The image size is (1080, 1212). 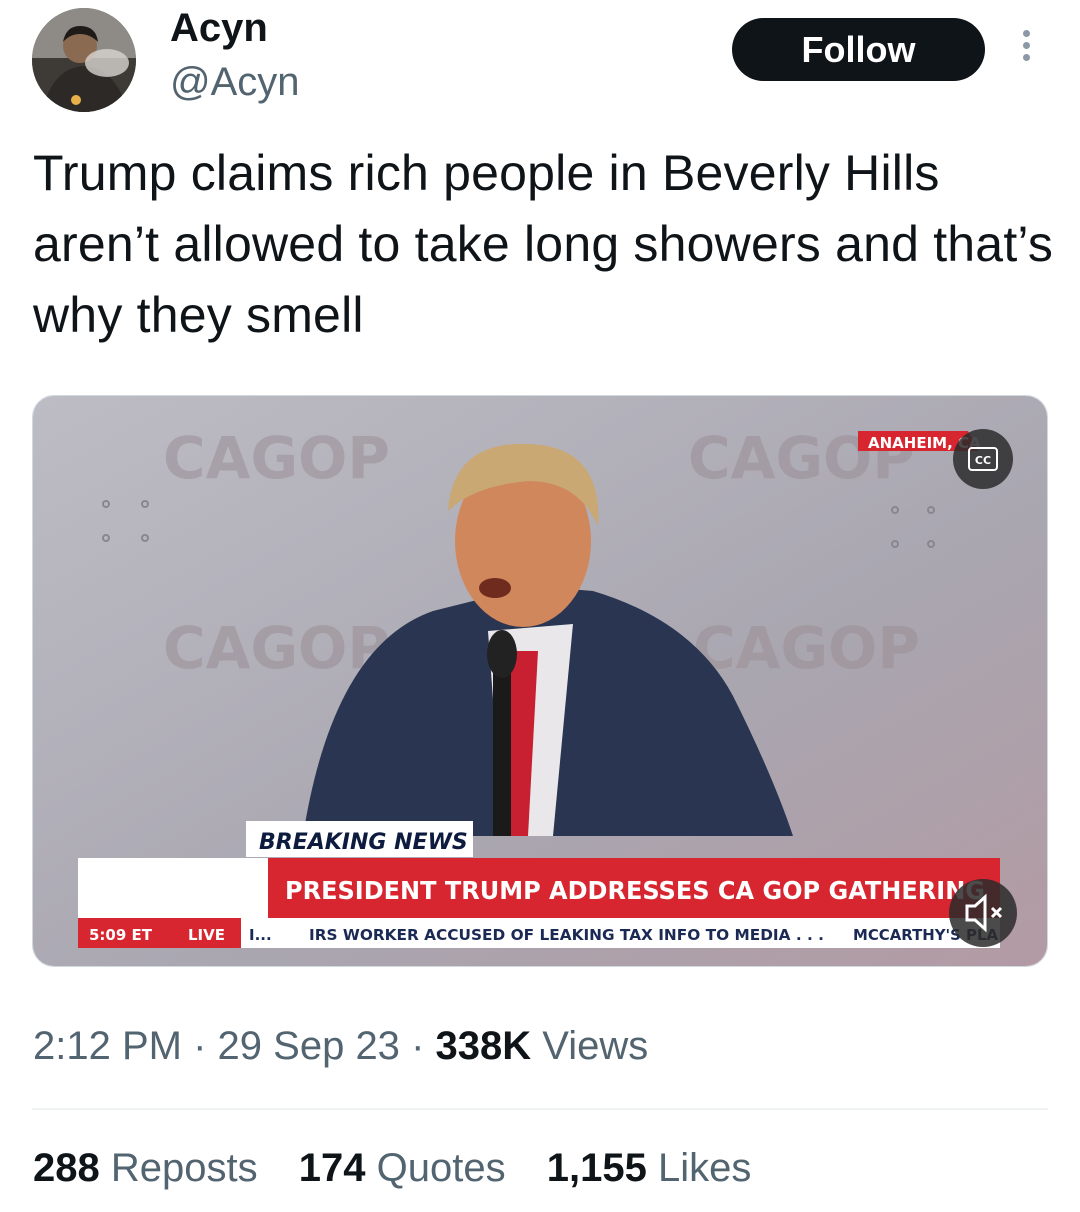 What do you see at coordinates (649, 1168) in the screenshot?
I see `likes-stat: 1,155 Likes` at bounding box center [649, 1168].